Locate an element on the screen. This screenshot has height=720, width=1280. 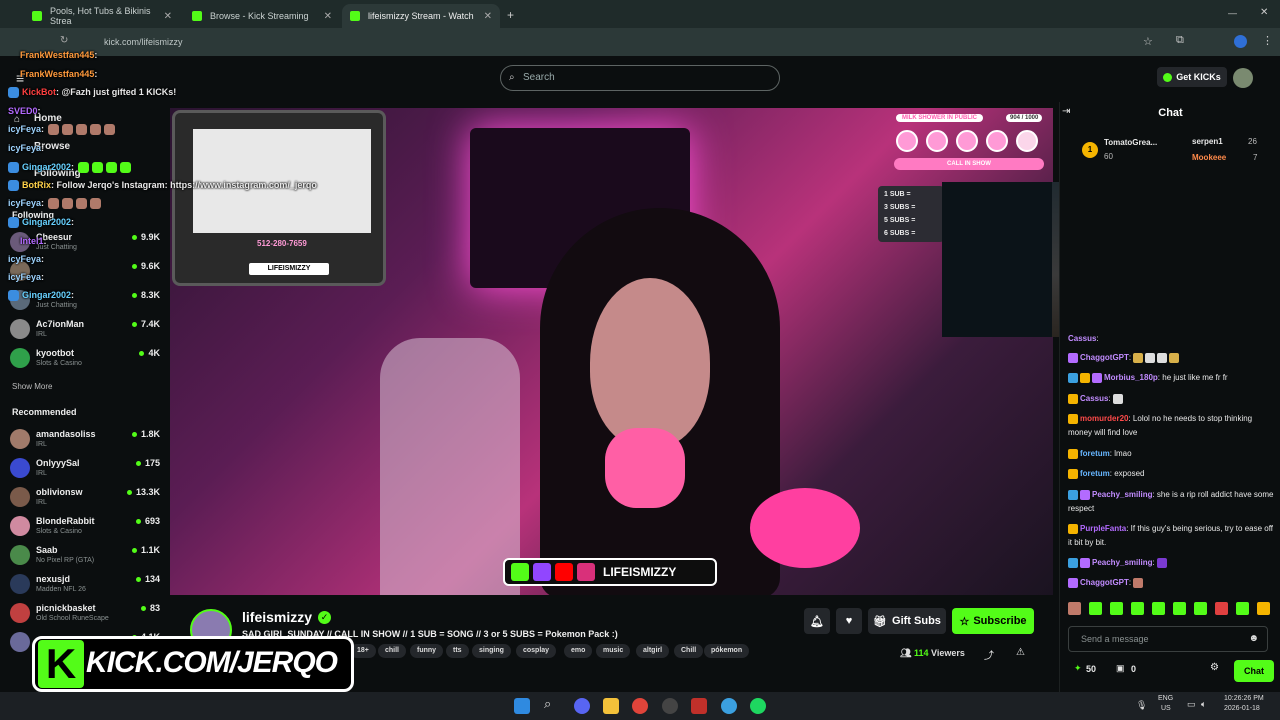
reload-icon: ↻ is located at coordinates (64, 40).